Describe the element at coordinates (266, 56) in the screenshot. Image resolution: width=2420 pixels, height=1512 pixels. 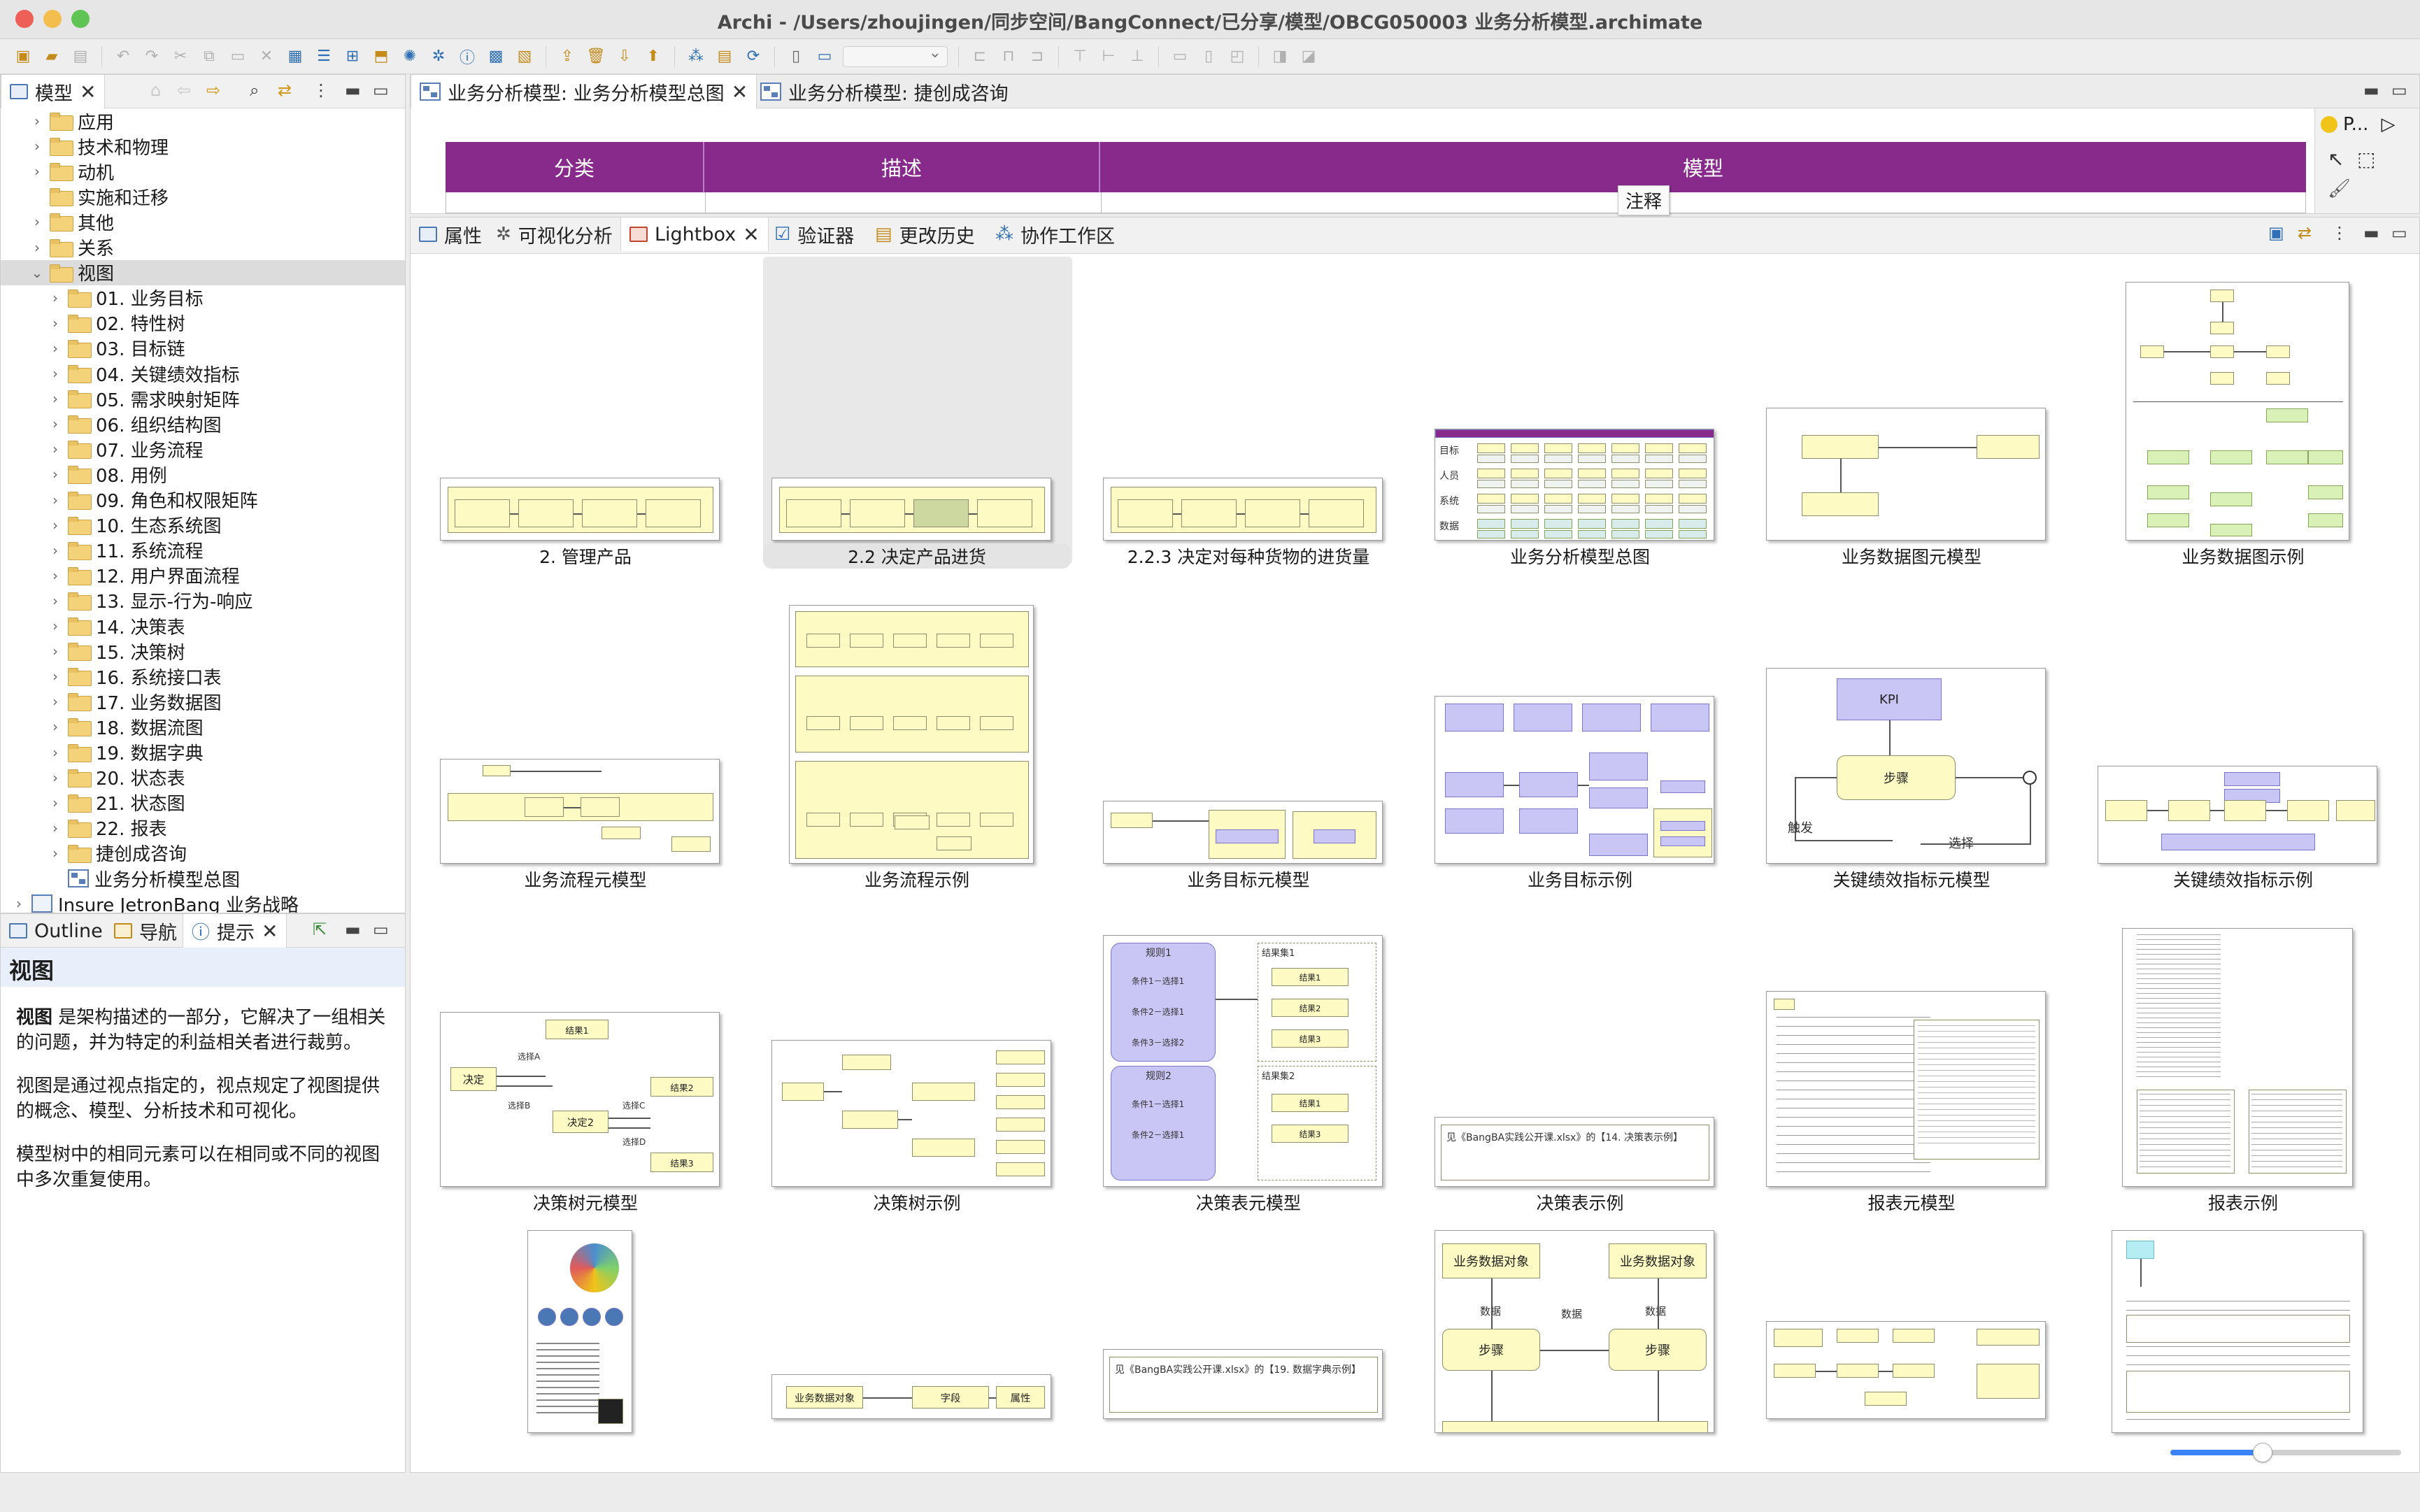
I see `delete-icon: ✕` at that location.